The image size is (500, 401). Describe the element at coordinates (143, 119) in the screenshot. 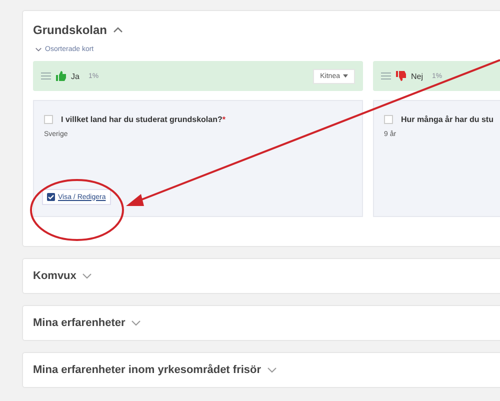

I see `question-text: I villket land har du studerat grundskolan?*` at that location.